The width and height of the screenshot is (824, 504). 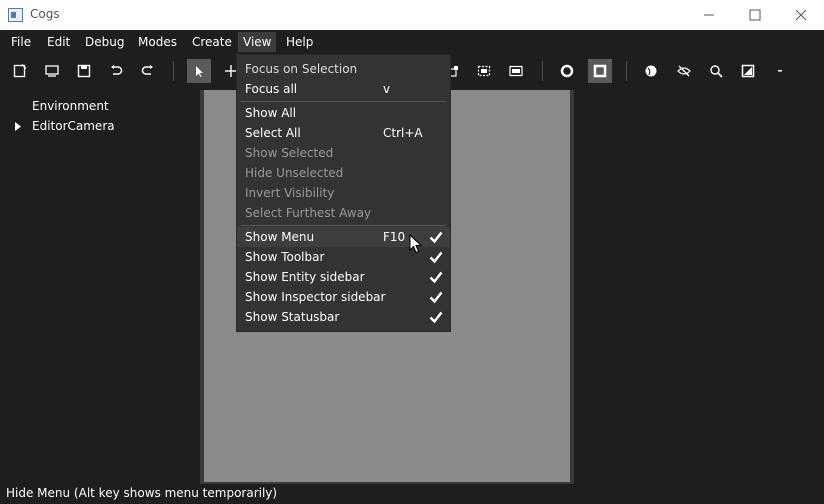 I want to click on toggle-icon, so click(x=748, y=71).